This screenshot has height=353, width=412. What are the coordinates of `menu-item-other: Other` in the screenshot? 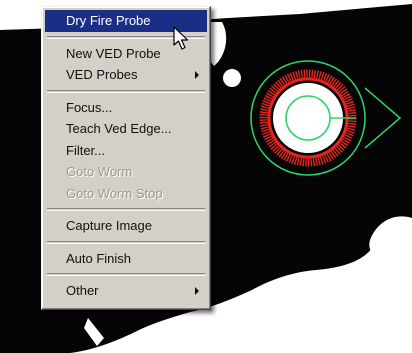 It's located at (126, 291).